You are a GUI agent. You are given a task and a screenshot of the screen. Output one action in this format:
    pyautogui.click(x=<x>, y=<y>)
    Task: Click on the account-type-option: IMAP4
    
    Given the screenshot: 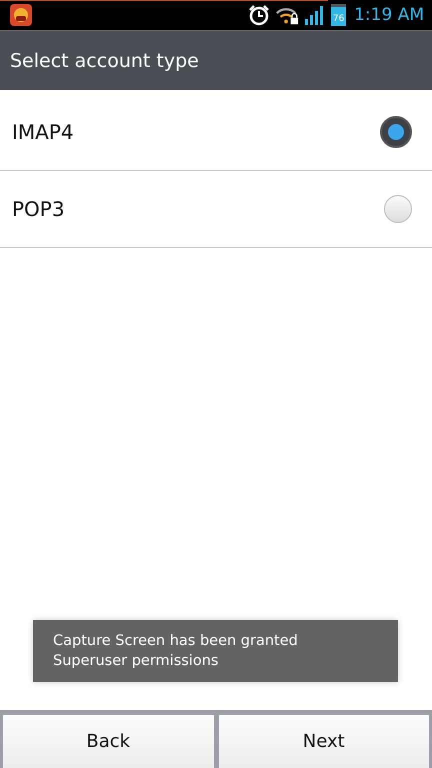 What is the action you would take?
    pyautogui.click(x=216, y=132)
    